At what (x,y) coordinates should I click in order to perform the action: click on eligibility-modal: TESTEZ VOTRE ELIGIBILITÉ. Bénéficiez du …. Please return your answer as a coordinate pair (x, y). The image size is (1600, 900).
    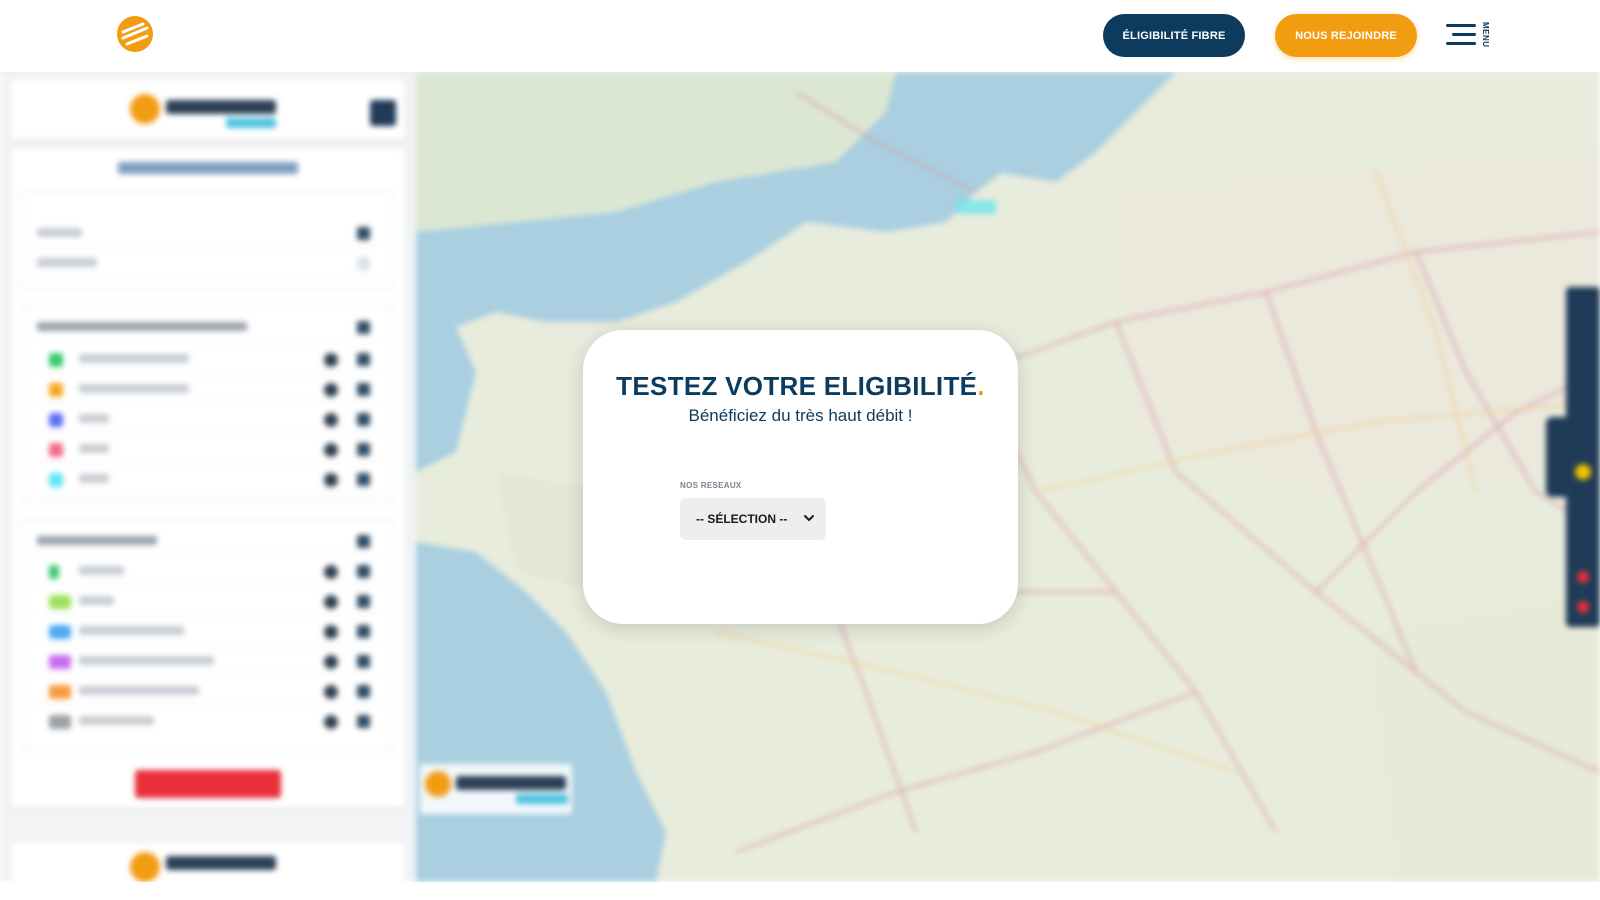
    Looking at the image, I should click on (800, 477).